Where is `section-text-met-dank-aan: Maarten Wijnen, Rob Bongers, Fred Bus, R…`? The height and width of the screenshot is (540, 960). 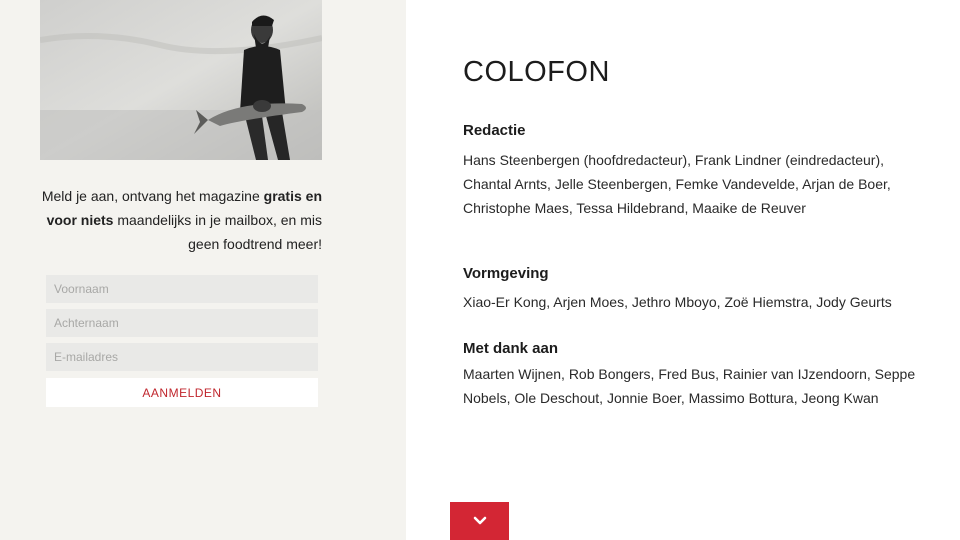 section-text-met-dank-aan: Maarten Wijnen, Rob Bongers, Fred Bus, R… is located at coordinates (689, 386).